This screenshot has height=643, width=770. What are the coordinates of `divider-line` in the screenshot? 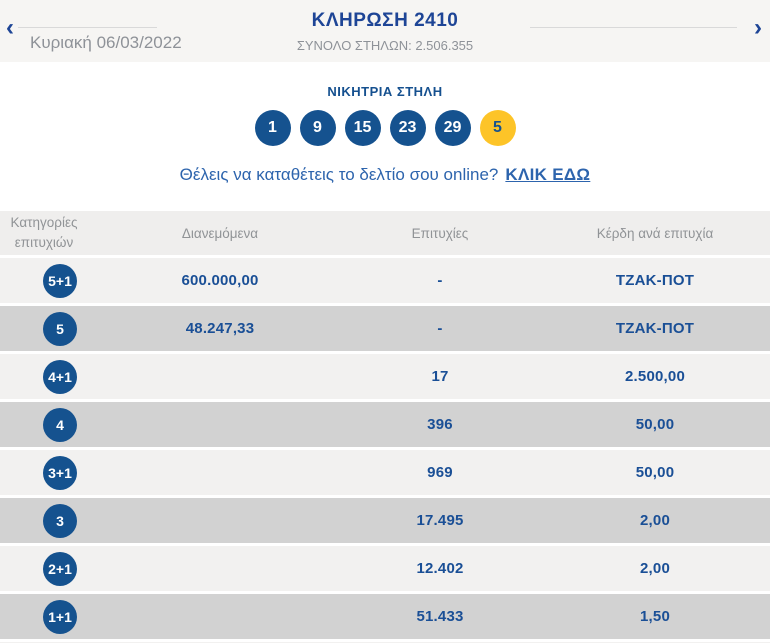 It's located at (633, 27).